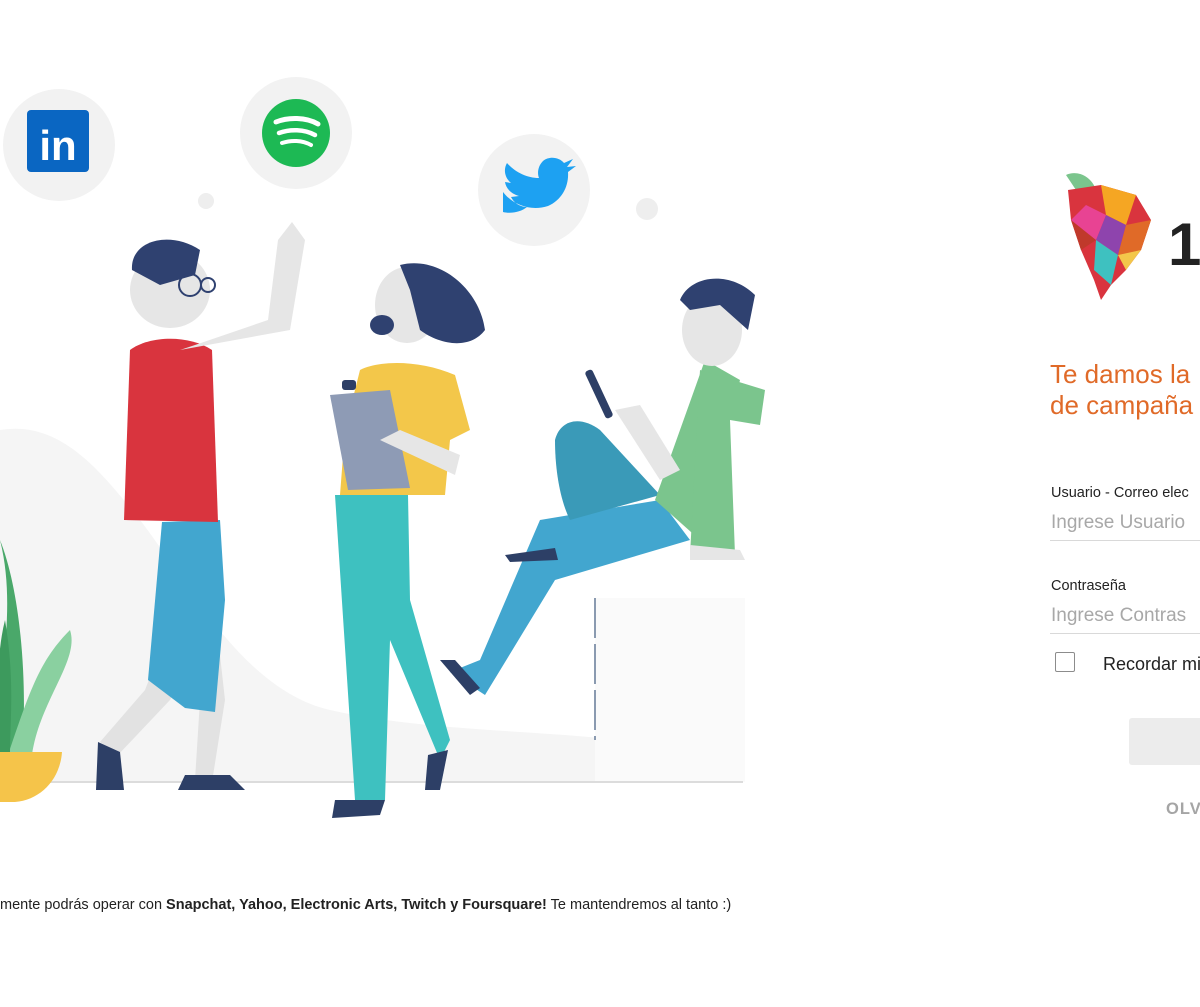 The image size is (1200, 1007). I want to click on username-input, so click(1125, 523).